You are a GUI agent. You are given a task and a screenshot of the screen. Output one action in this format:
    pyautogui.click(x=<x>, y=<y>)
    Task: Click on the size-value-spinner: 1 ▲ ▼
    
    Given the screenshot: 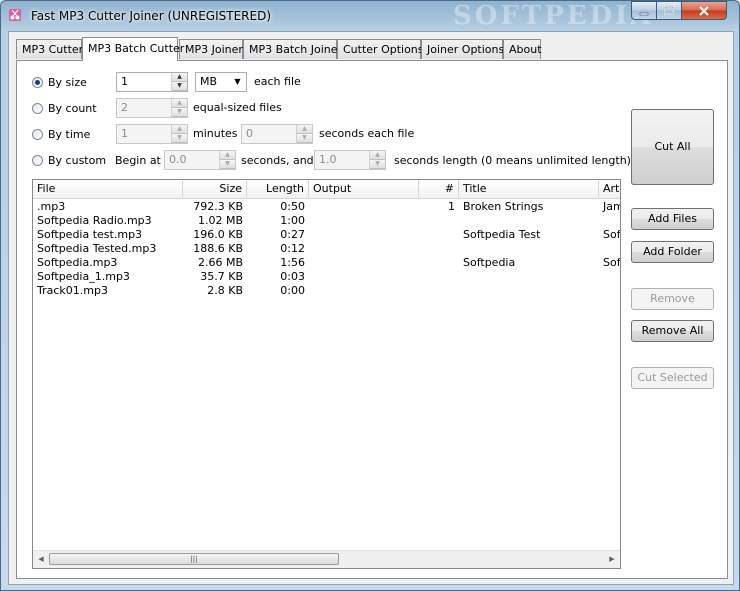 What is the action you would take?
    pyautogui.click(x=152, y=82)
    